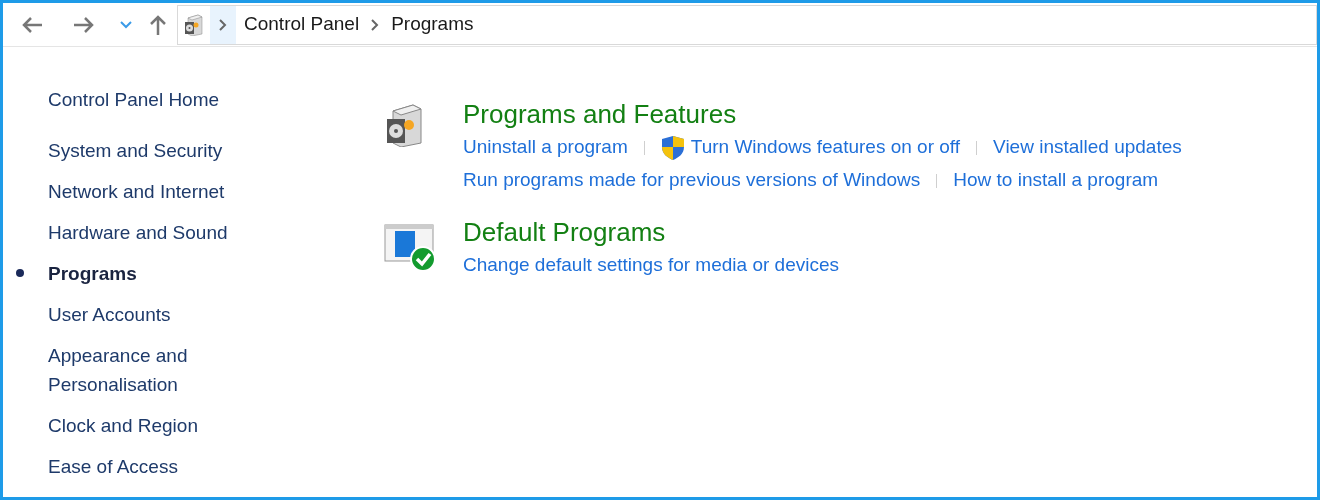 The image size is (1320, 500). What do you see at coordinates (302, 24) in the screenshot?
I see `breadcrumb-item: Control Panel` at bounding box center [302, 24].